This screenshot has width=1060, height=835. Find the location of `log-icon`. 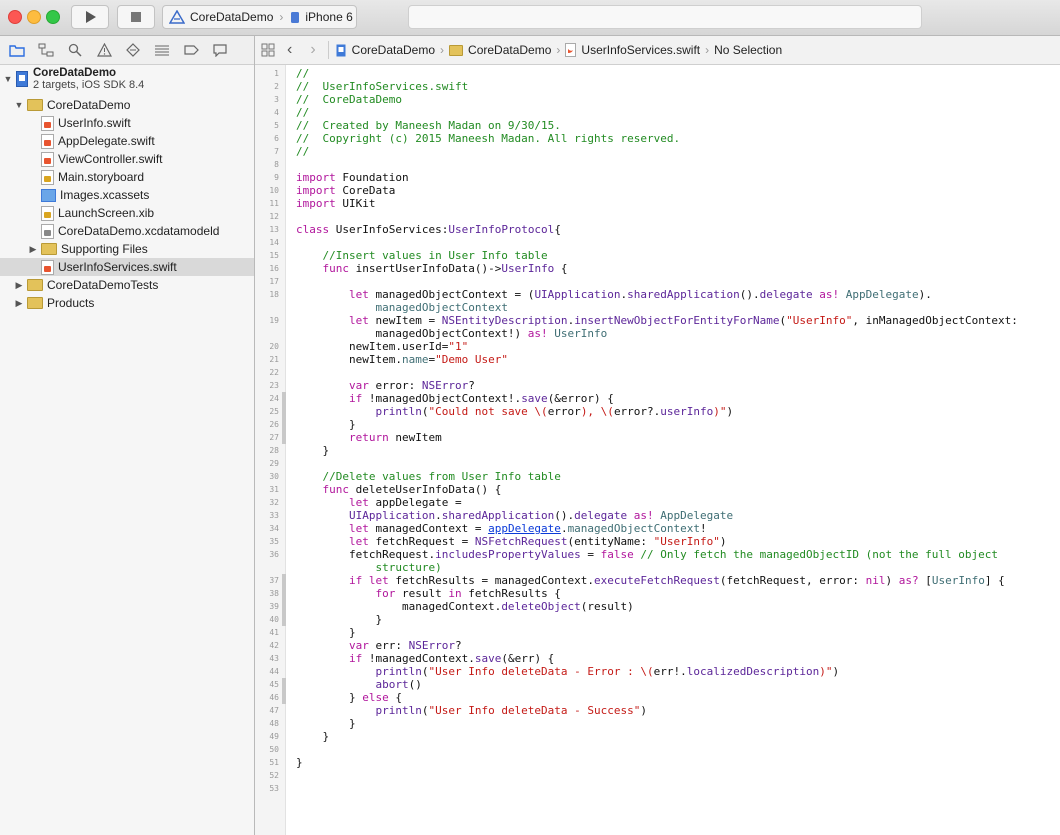

log-icon is located at coordinates (220, 50).